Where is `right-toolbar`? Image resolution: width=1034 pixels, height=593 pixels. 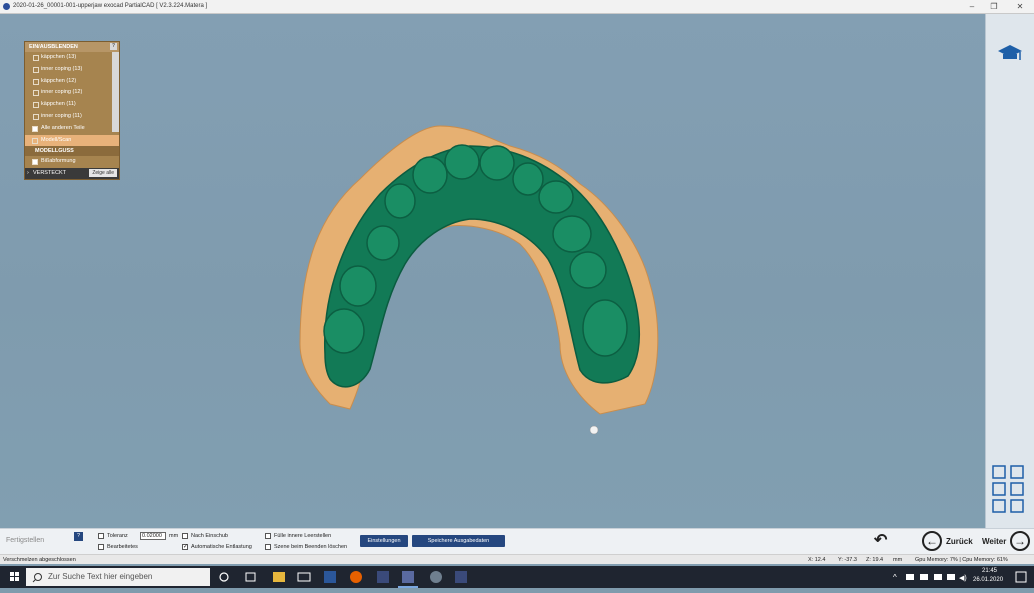 right-toolbar is located at coordinates (1009, 271).